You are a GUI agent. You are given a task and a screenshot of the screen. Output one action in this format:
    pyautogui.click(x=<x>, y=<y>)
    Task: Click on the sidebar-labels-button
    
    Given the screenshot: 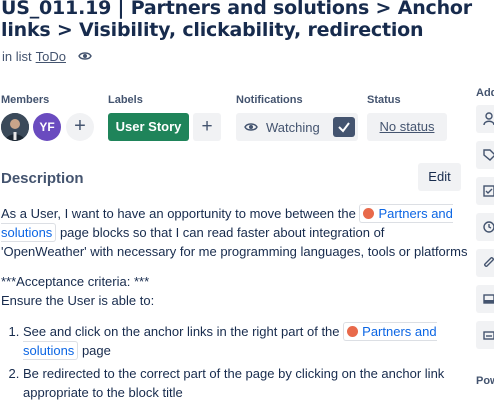 What is the action you would take?
    pyautogui.click(x=485, y=155)
    